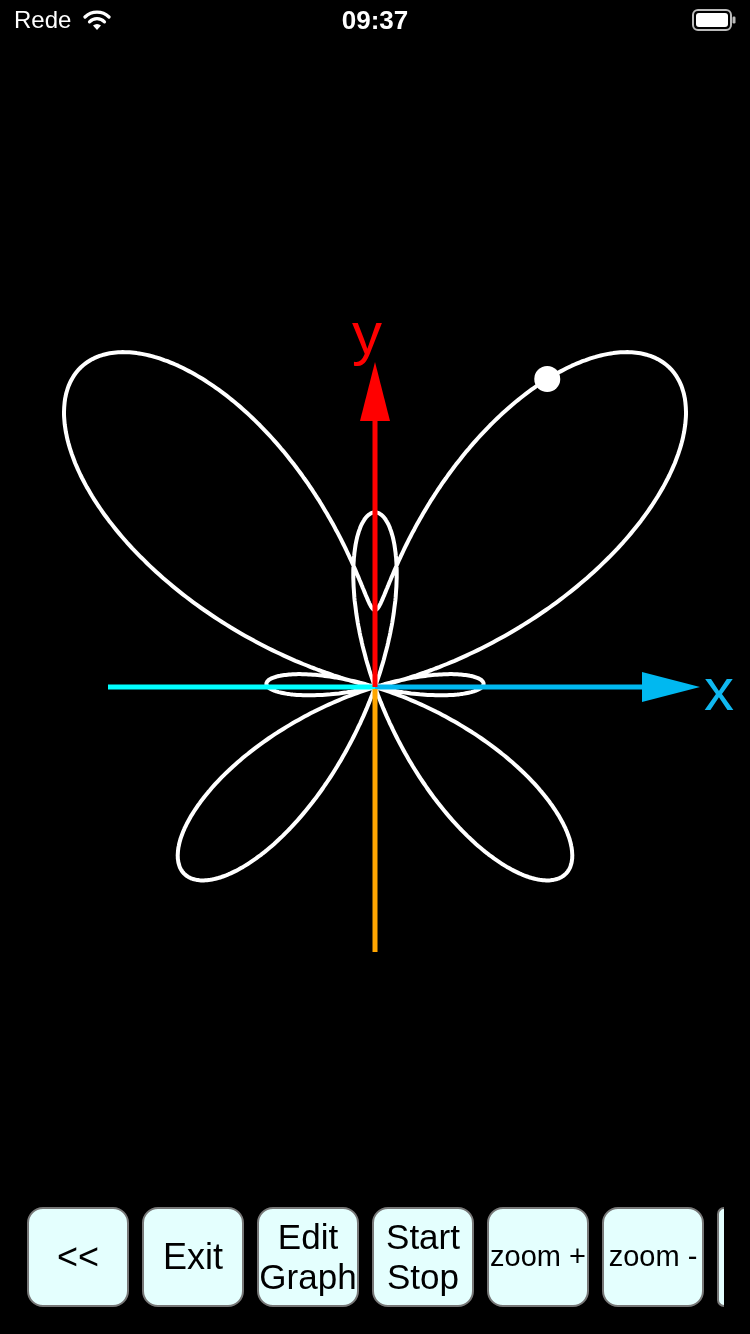 Image resolution: width=750 pixels, height=1334 pixels. What do you see at coordinates (97, 20) in the screenshot?
I see `wifi-icon` at bounding box center [97, 20].